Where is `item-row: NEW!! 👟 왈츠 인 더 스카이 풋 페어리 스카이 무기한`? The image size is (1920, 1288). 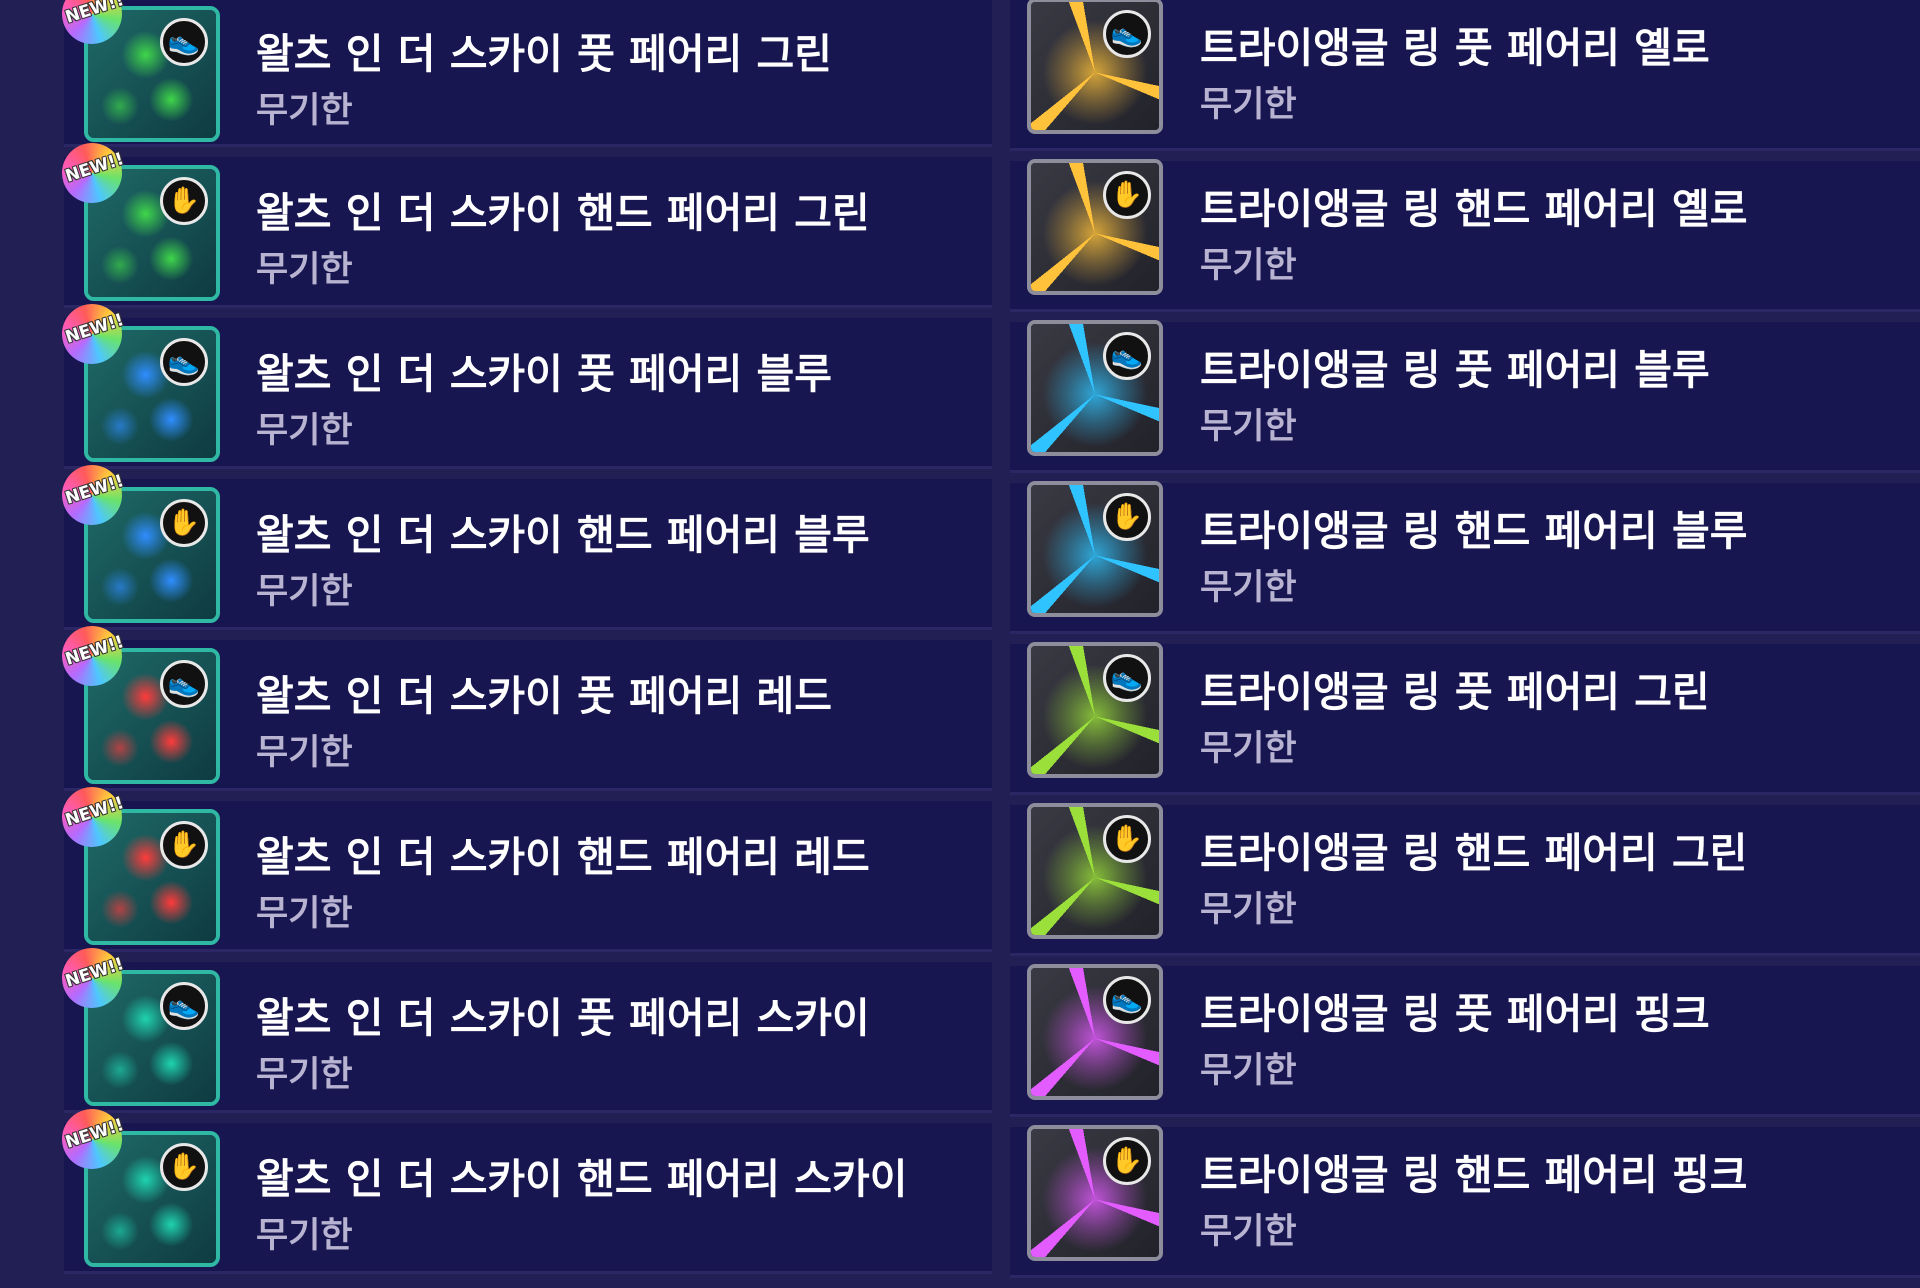
item-row: NEW!! 👟 왈츠 인 더 스카이 풋 페어리 스카이 무기한 is located at coordinates (523, 1026).